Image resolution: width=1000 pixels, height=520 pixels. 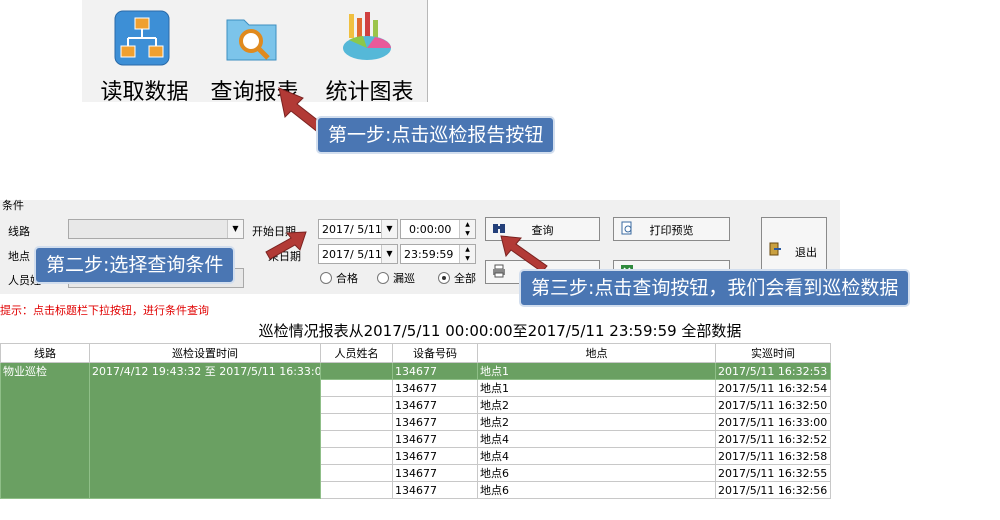 I want to click on column-header: 实巡时间, so click(x=773, y=353).